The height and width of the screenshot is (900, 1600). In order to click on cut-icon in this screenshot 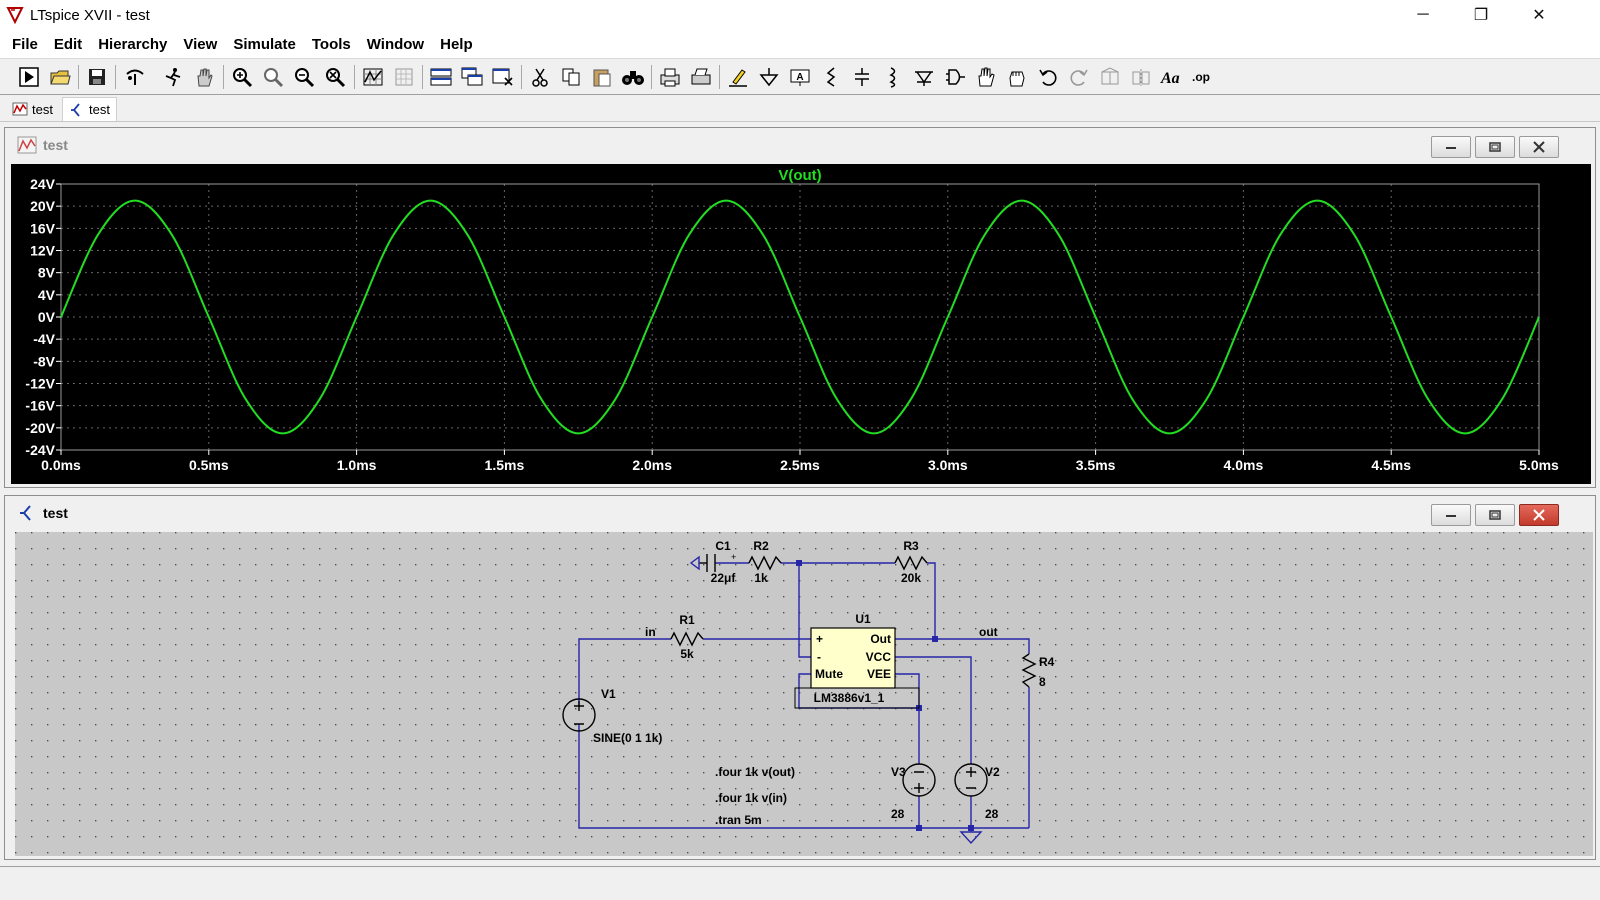, I will do `click(540, 77)`.